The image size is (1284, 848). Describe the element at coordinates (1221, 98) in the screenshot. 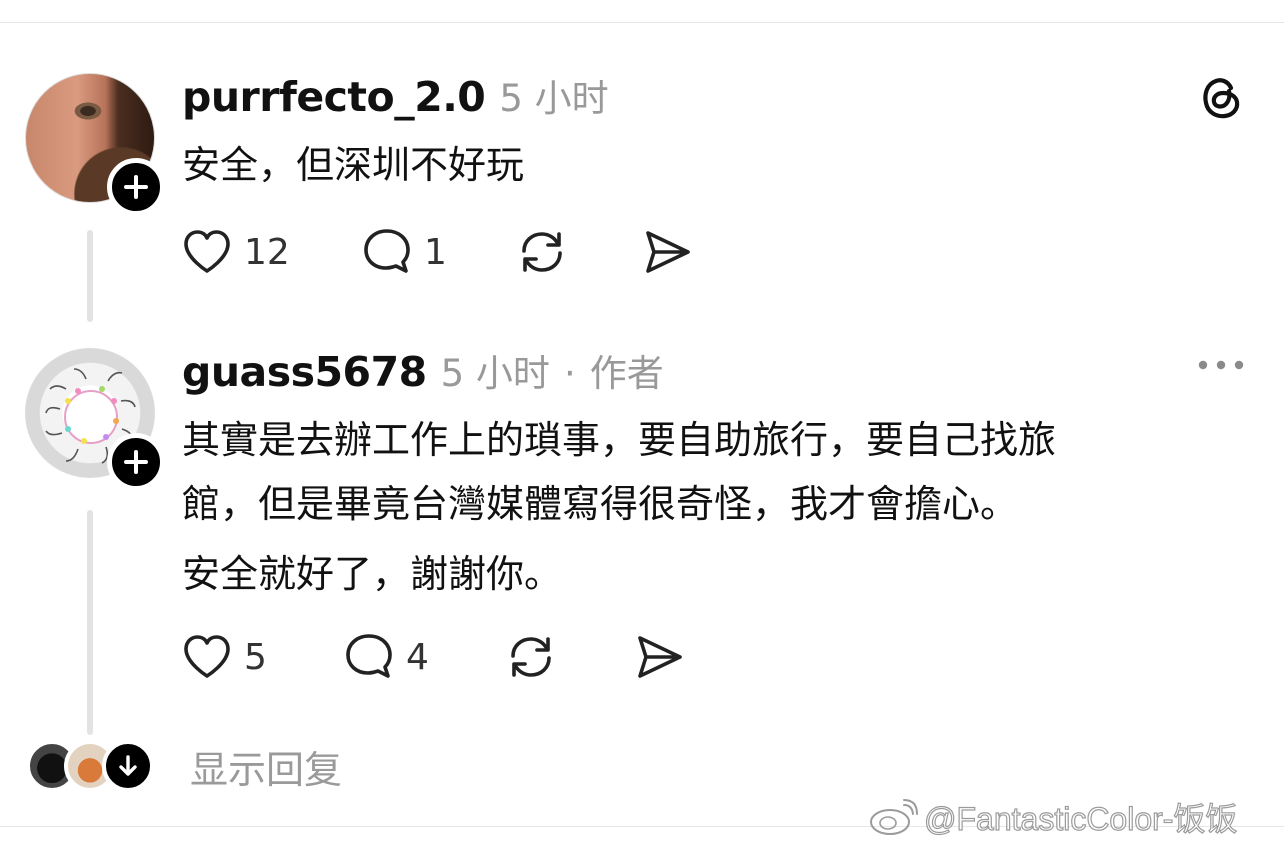

I see `threads-logo-icon` at that location.